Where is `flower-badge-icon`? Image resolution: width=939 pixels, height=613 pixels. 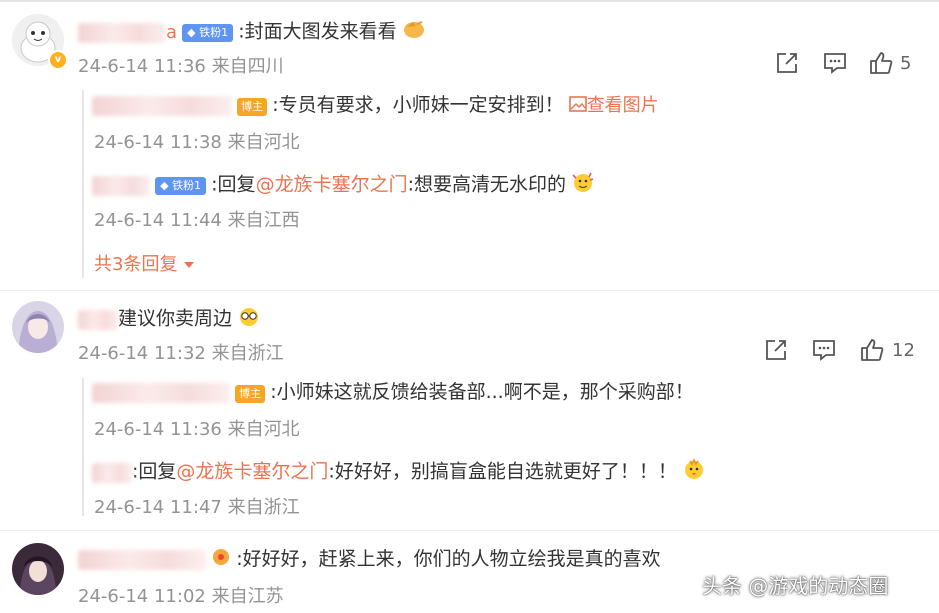 flower-badge-icon is located at coordinates (221, 561).